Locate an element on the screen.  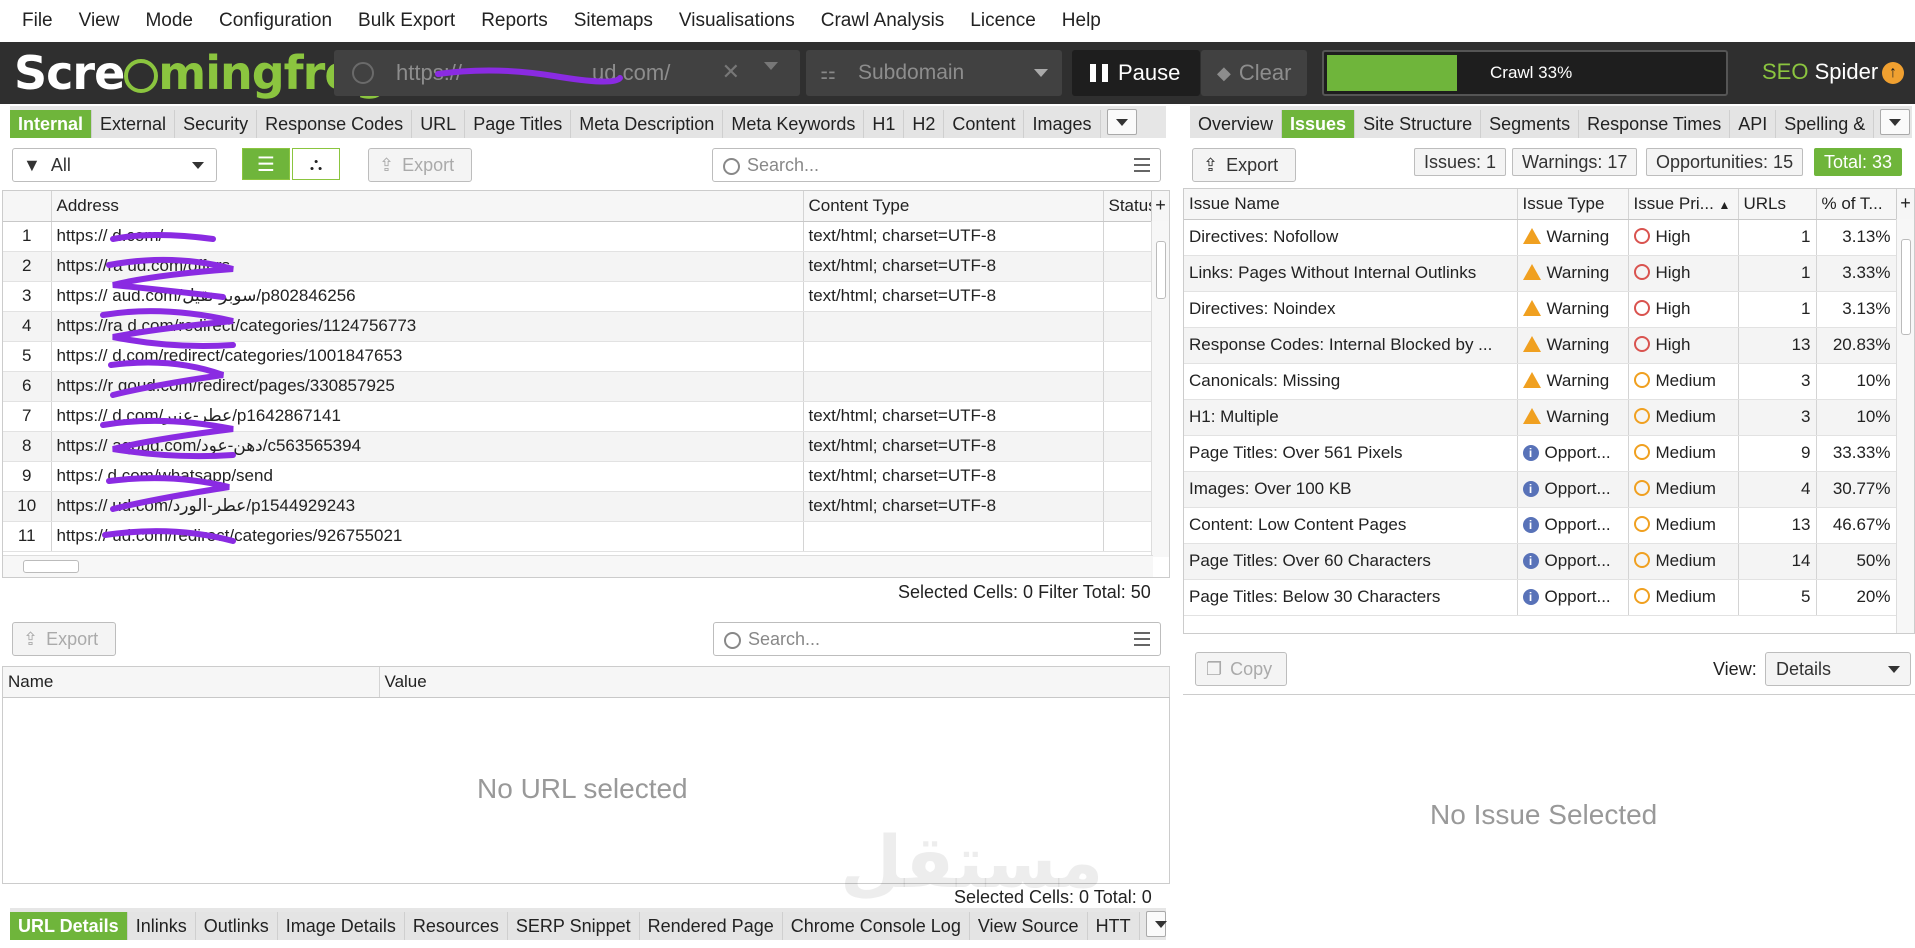
url-input: https://ud.com/ ✕ is located at coordinates (567, 73).